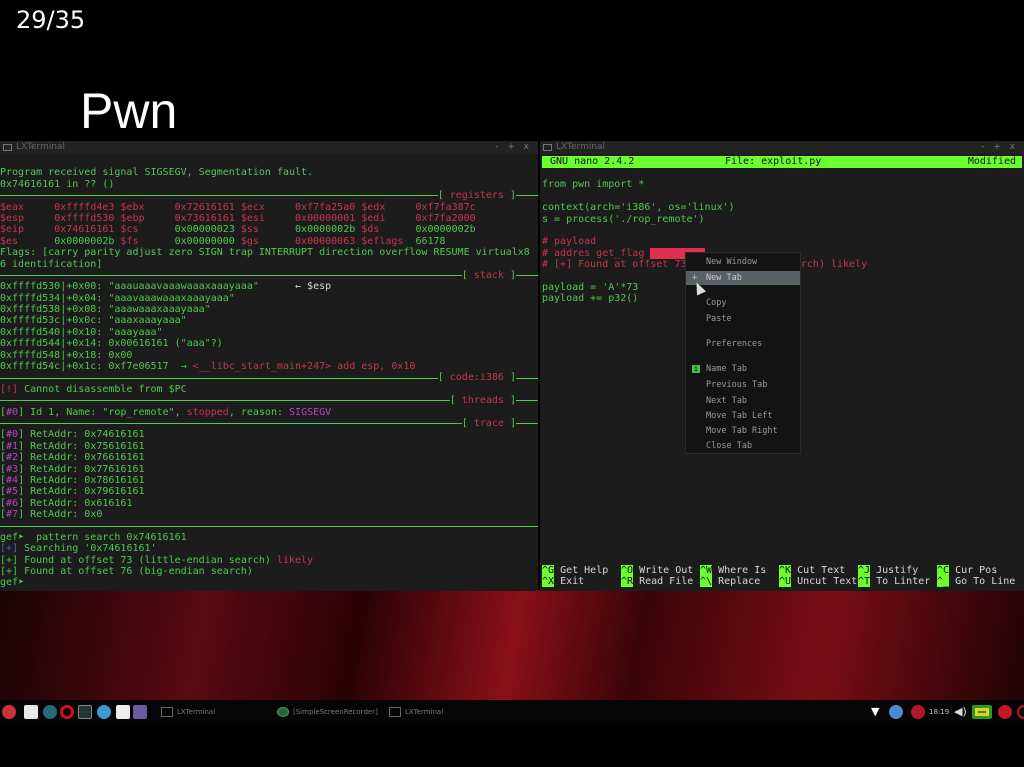 The image size is (1024, 767). What do you see at coordinates (54, 321) in the screenshot?
I see `text-segment: 0xffffd53c|+0x0c:` at bounding box center [54, 321].